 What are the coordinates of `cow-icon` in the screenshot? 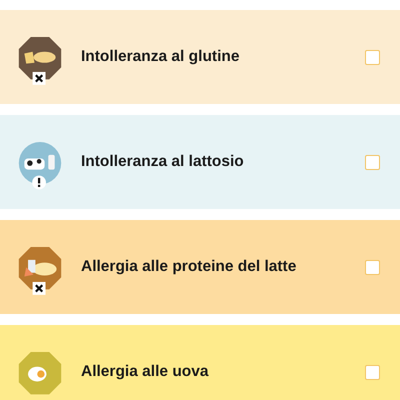 It's located at (40, 165).